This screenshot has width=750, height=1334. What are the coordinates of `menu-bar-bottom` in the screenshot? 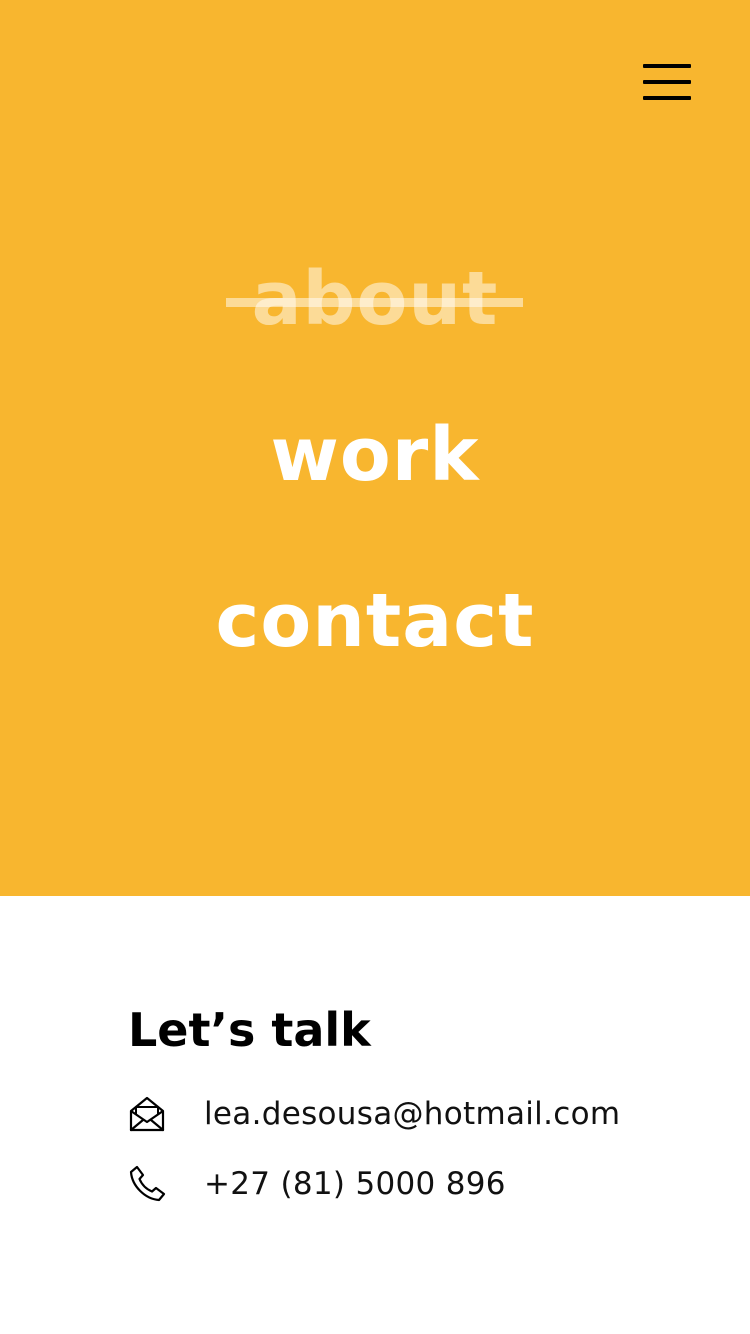 It's located at (667, 98).